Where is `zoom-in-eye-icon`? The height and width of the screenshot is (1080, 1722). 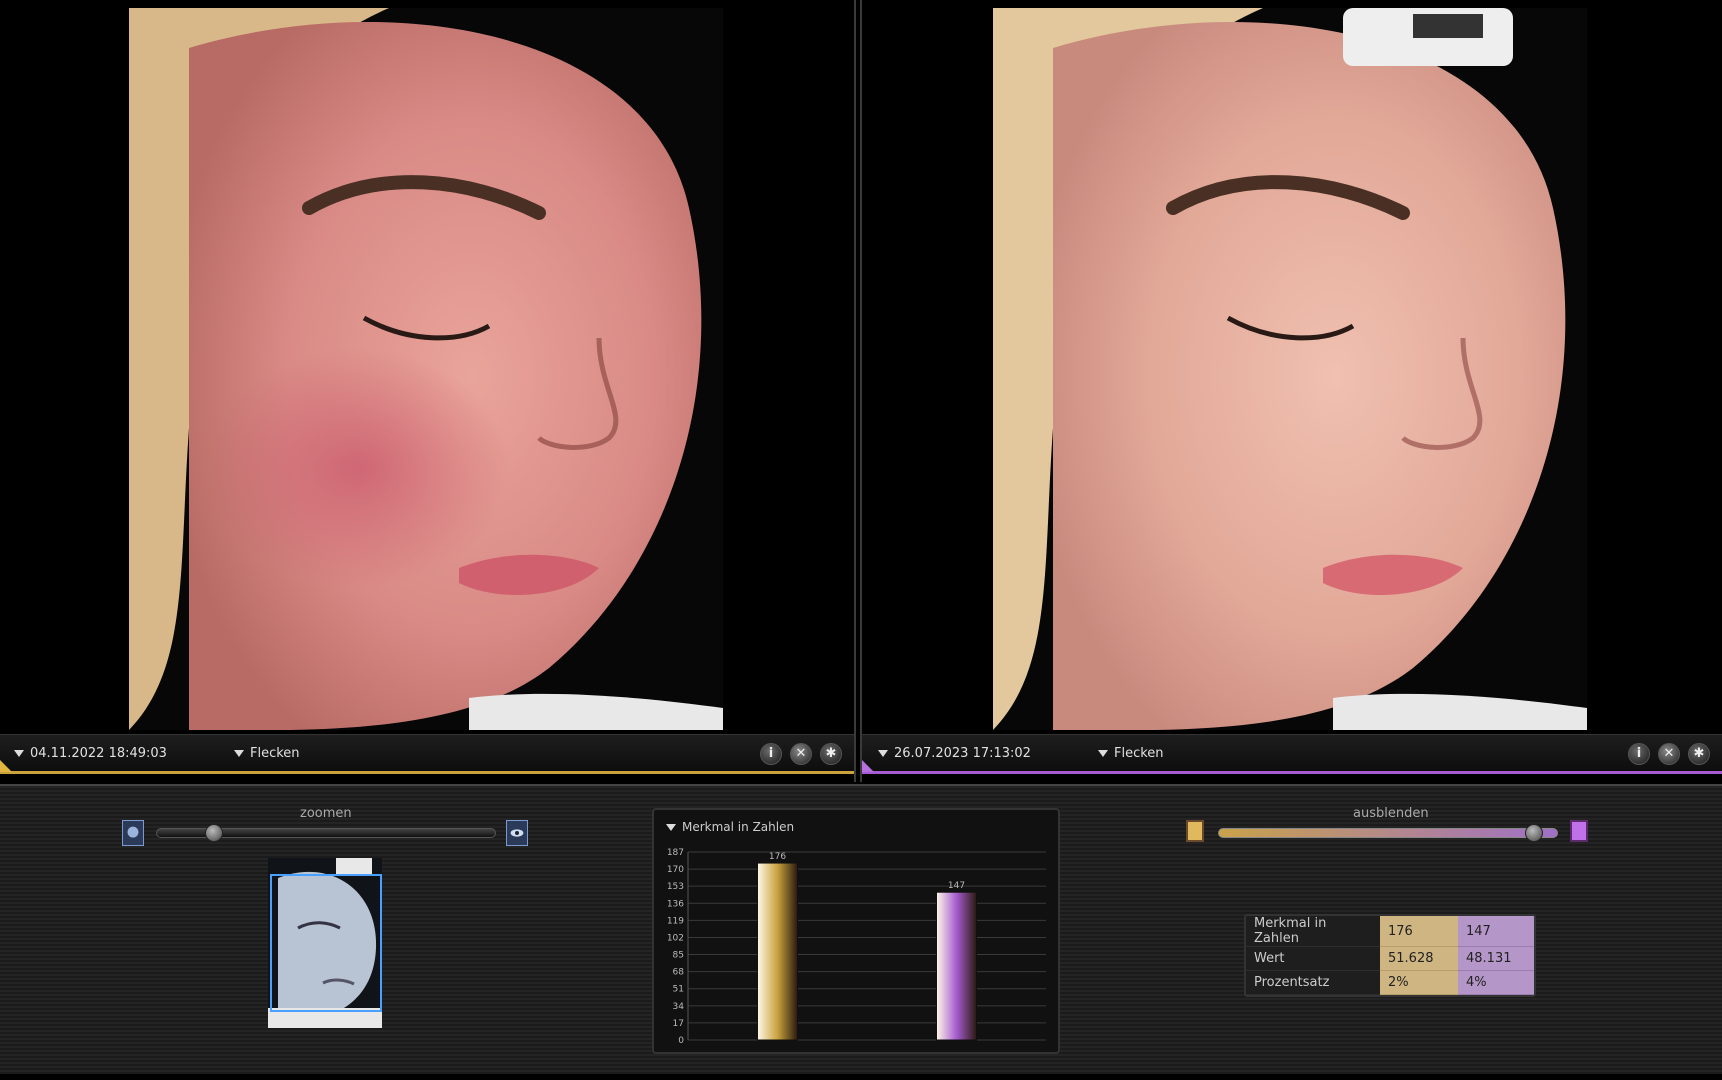 zoom-in-eye-icon is located at coordinates (517, 833).